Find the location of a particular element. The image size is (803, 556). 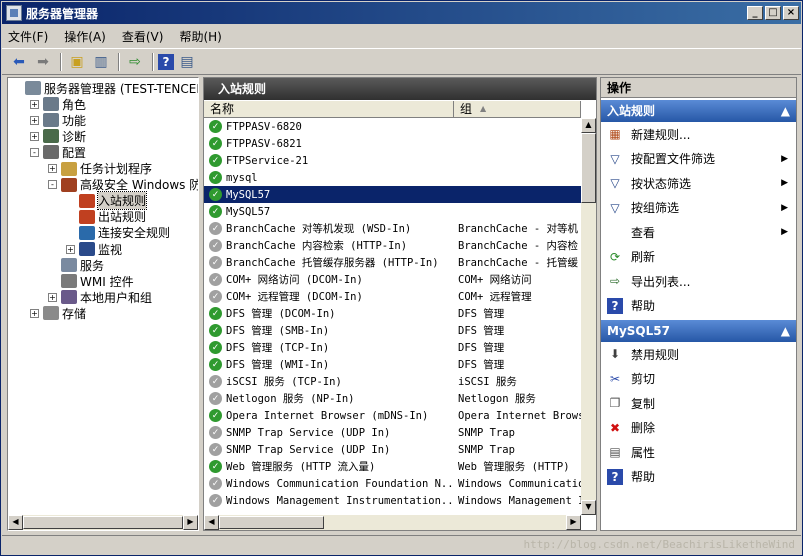

tree-item: WMI 控件 is located at coordinates (91, 281).